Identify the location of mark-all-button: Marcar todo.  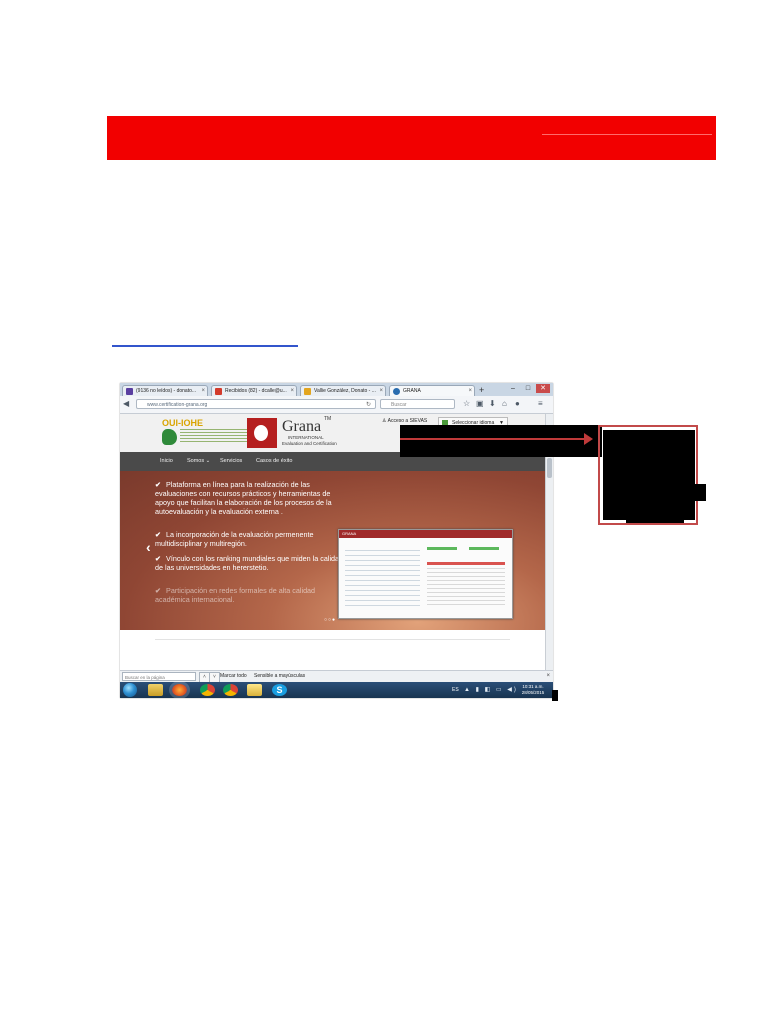
(233, 676).